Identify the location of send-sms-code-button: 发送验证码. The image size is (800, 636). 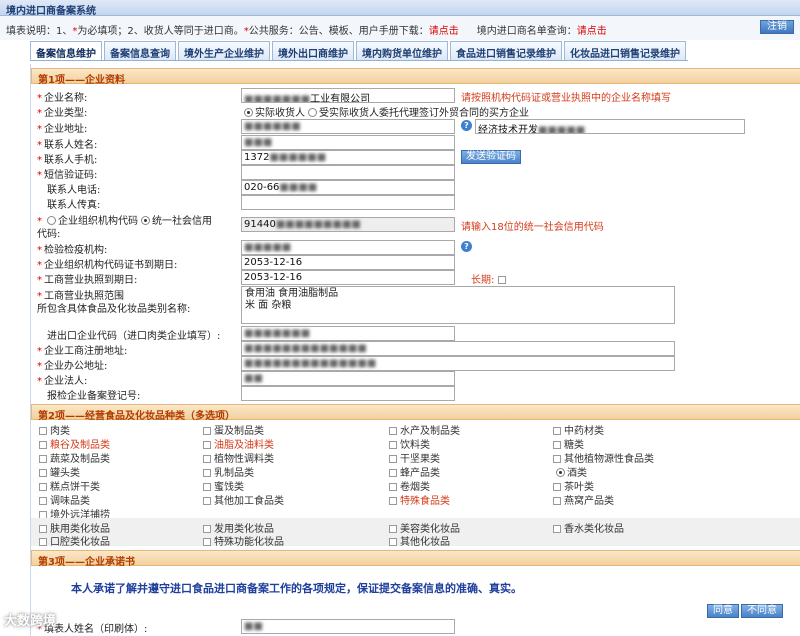
(491, 157).